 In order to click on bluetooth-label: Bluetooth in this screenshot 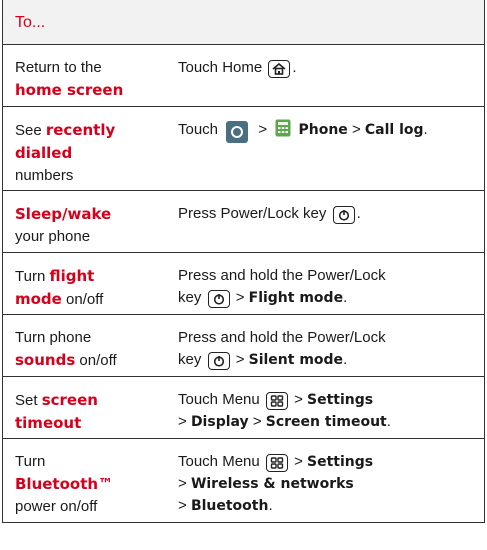, I will do `click(229, 506)`.